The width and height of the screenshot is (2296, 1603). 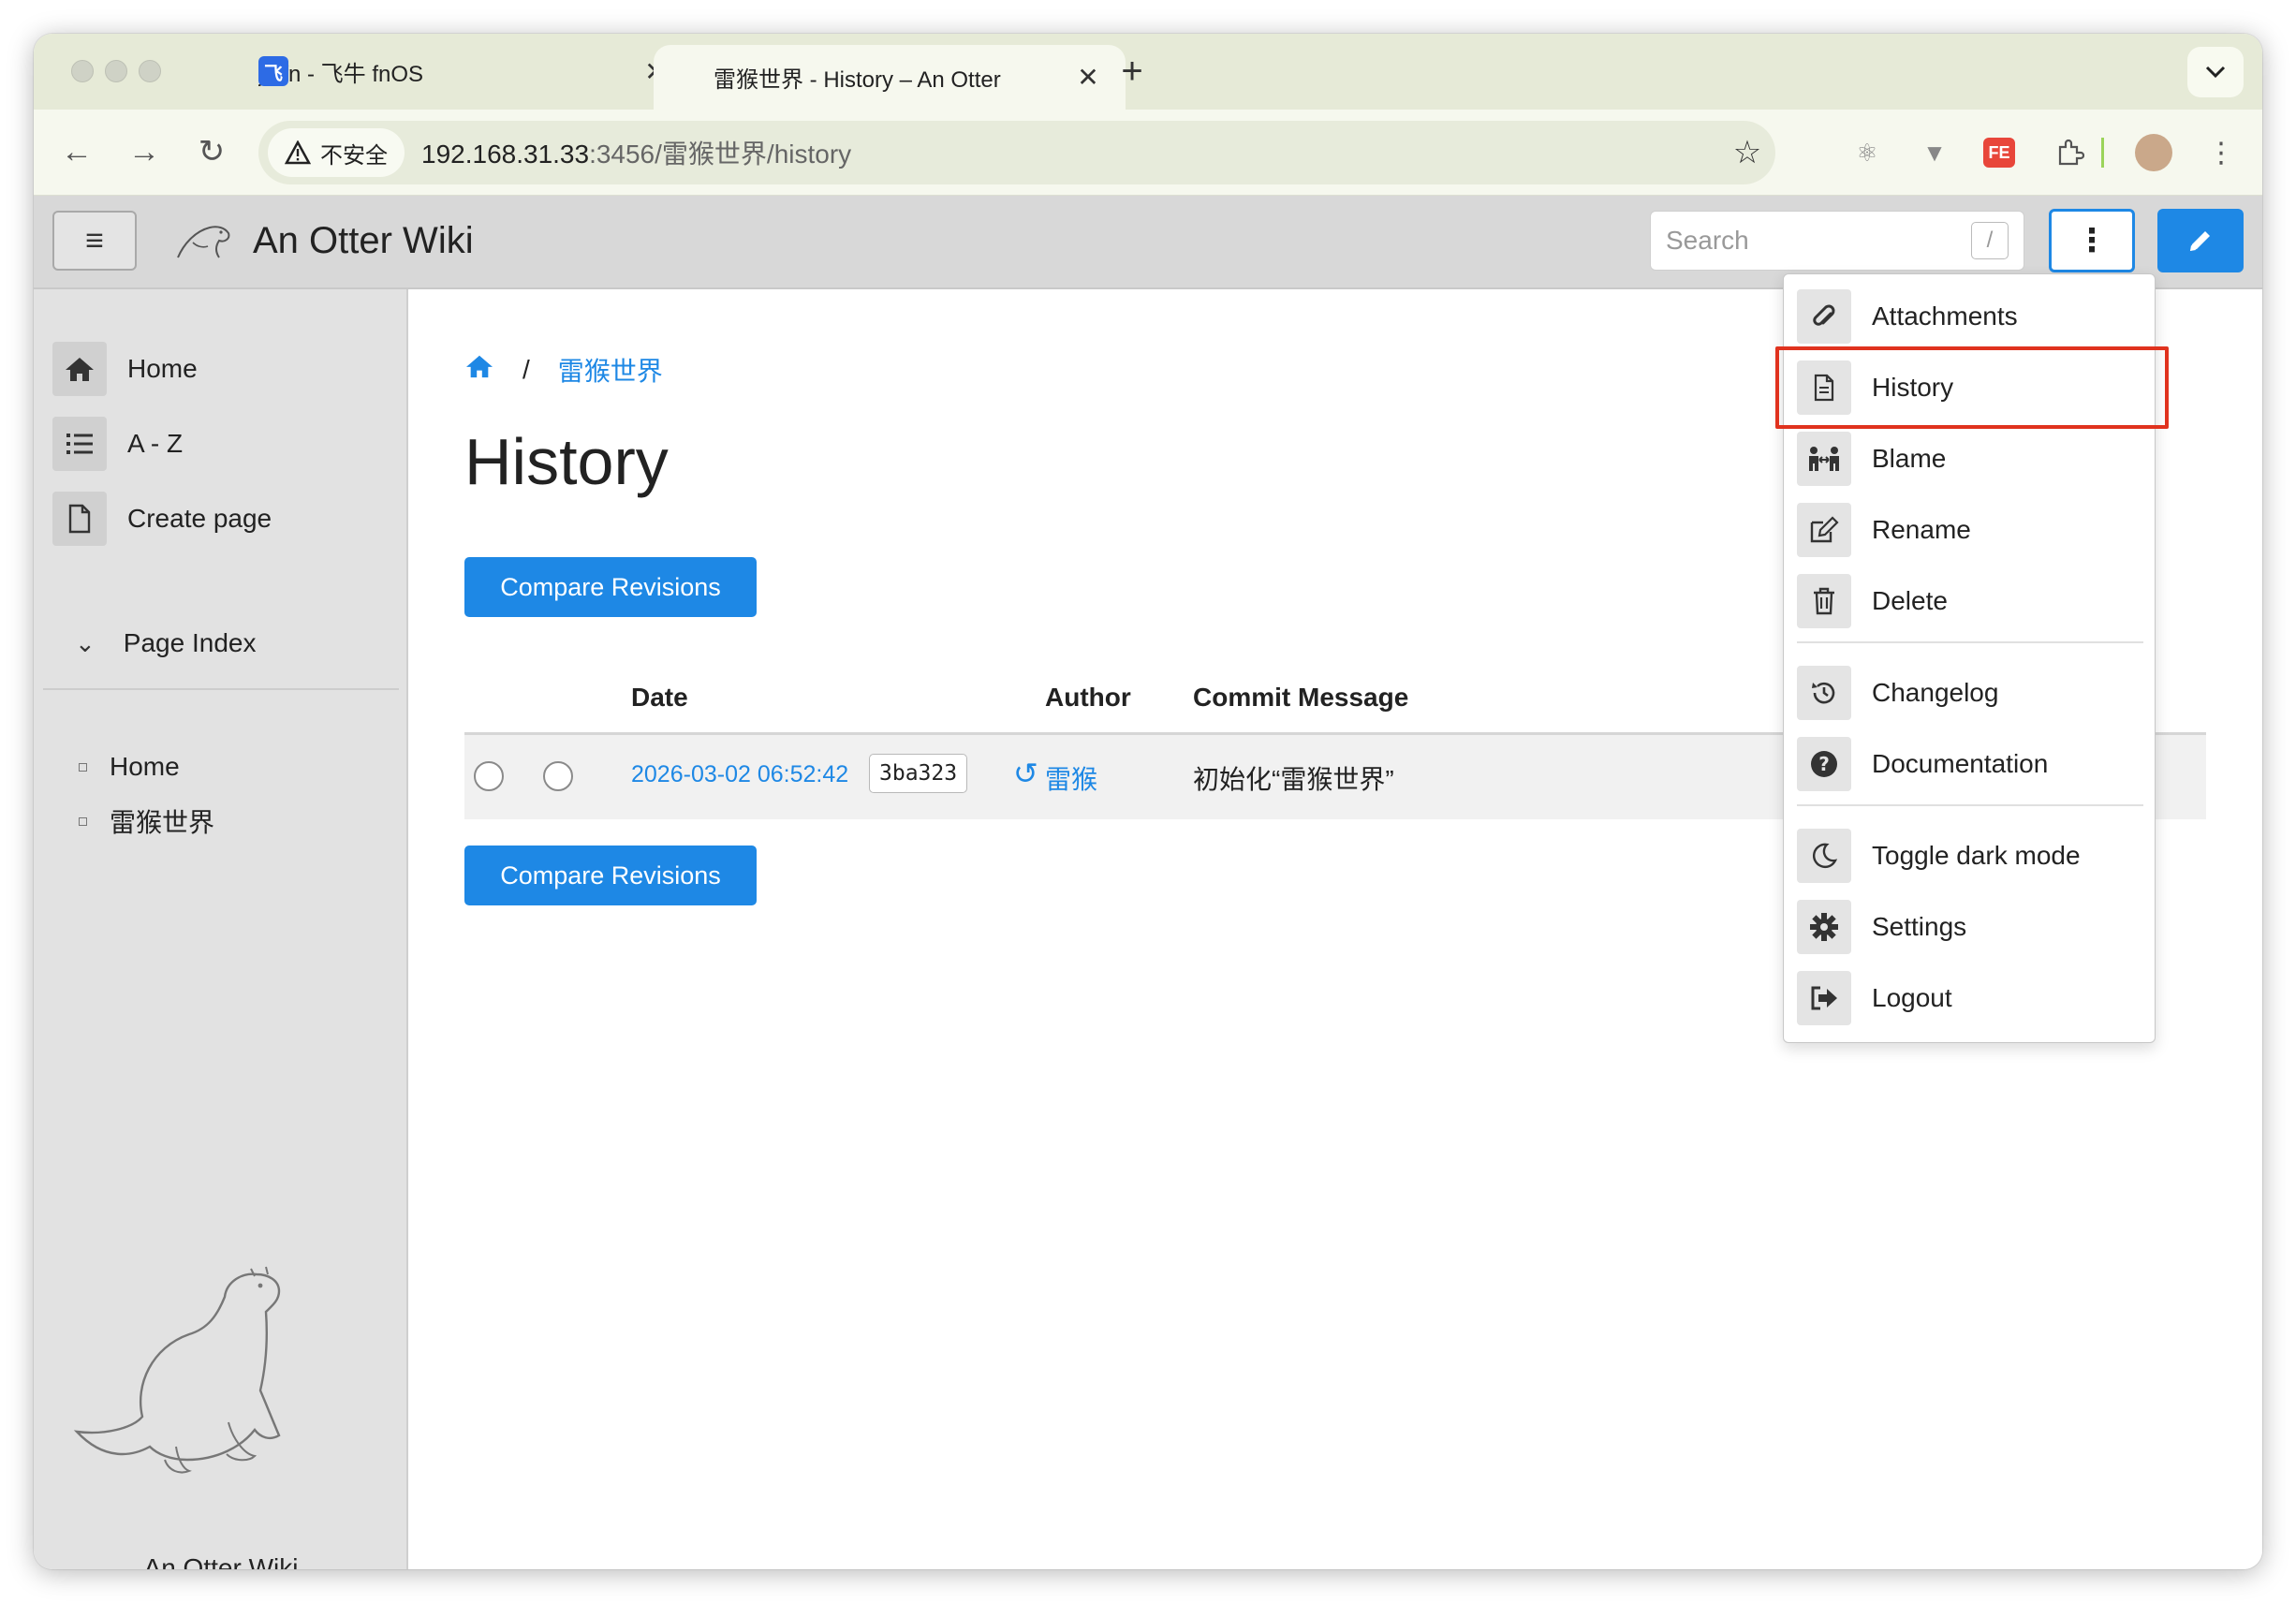 I want to click on menu-item-label: Toggle dark mode, so click(x=1977, y=855).